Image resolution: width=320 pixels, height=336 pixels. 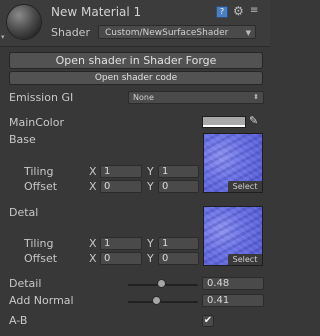 I want to click on base-tiling-y-field: 1, so click(x=178, y=171).